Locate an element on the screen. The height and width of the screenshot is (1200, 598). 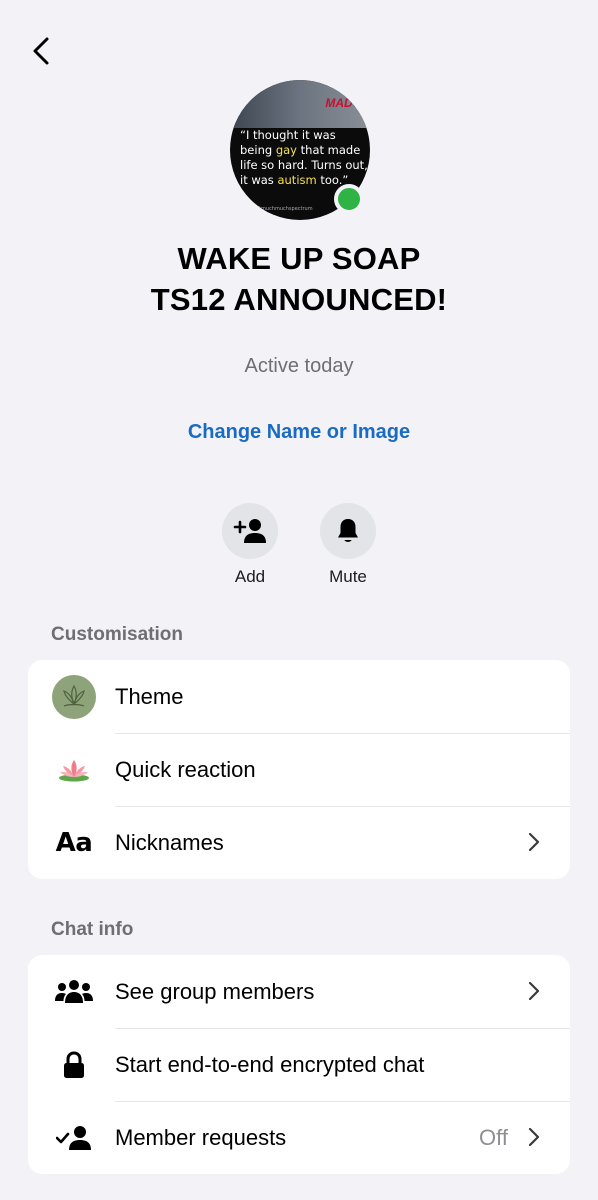
lock-icon is located at coordinates (74, 1064).